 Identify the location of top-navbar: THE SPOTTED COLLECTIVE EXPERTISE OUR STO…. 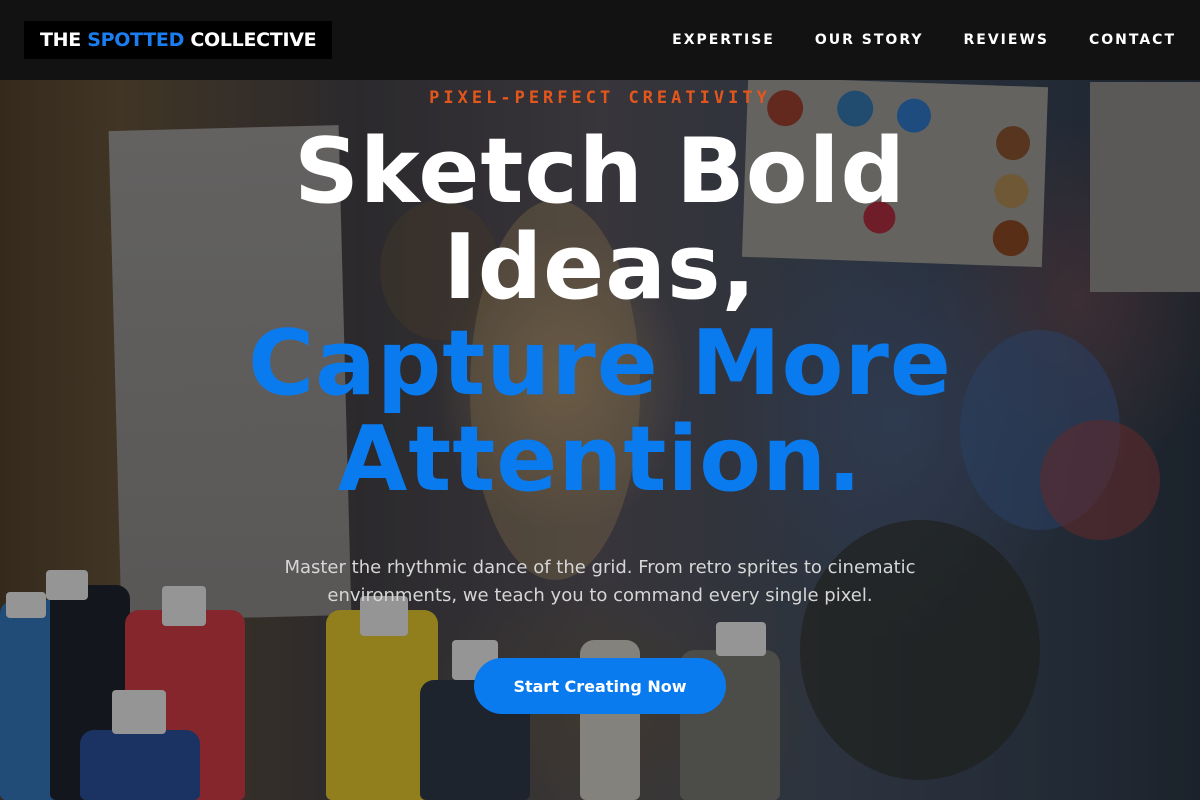
(600, 40).